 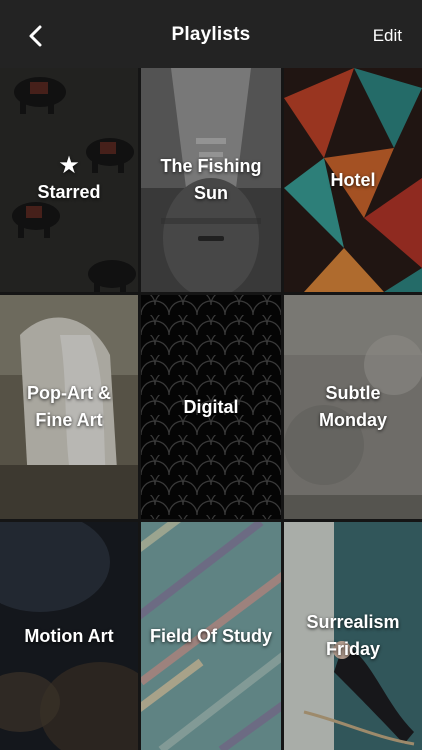 I want to click on playlist-label: Surrealism Friday, so click(x=353, y=635).